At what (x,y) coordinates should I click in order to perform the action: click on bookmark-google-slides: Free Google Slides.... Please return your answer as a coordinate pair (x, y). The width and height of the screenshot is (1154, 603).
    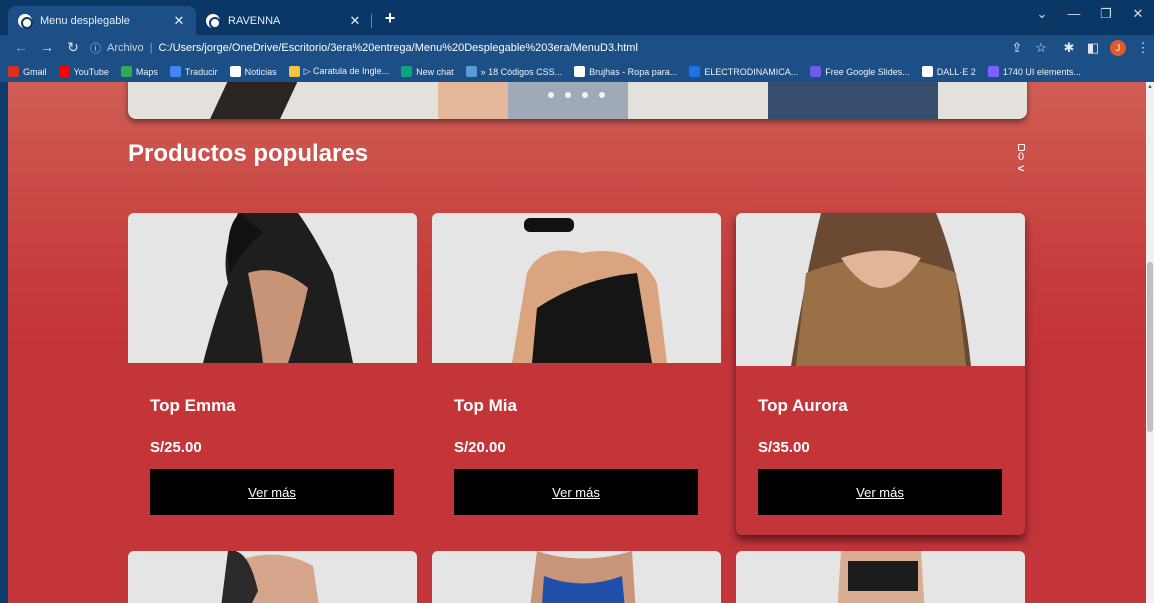
    Looking at the image, I should click on (860, 71).